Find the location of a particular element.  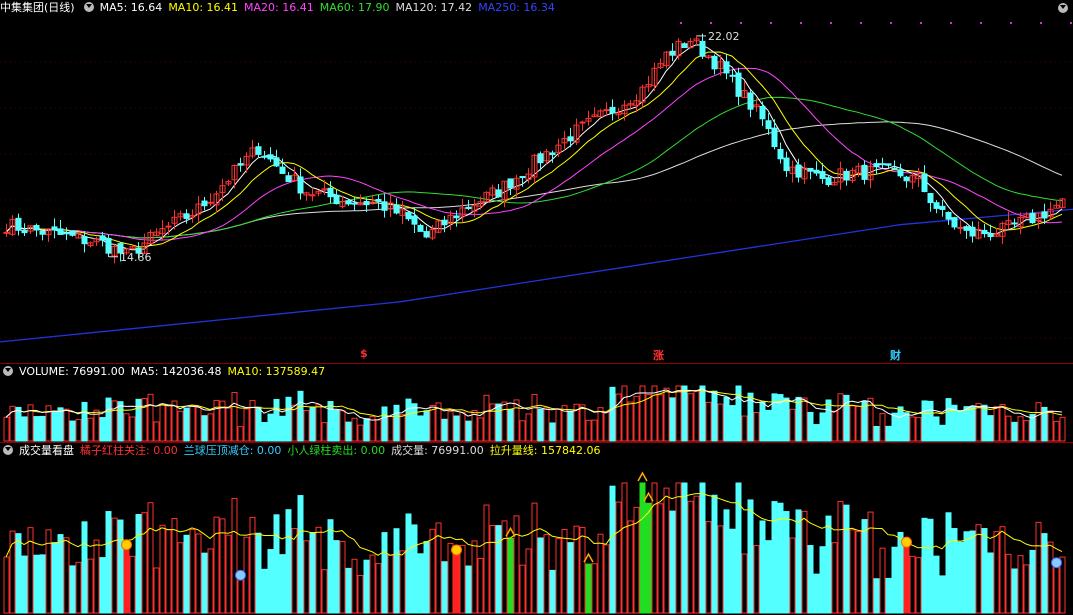

orange-ball-marker is located at coordinates (906, 542).